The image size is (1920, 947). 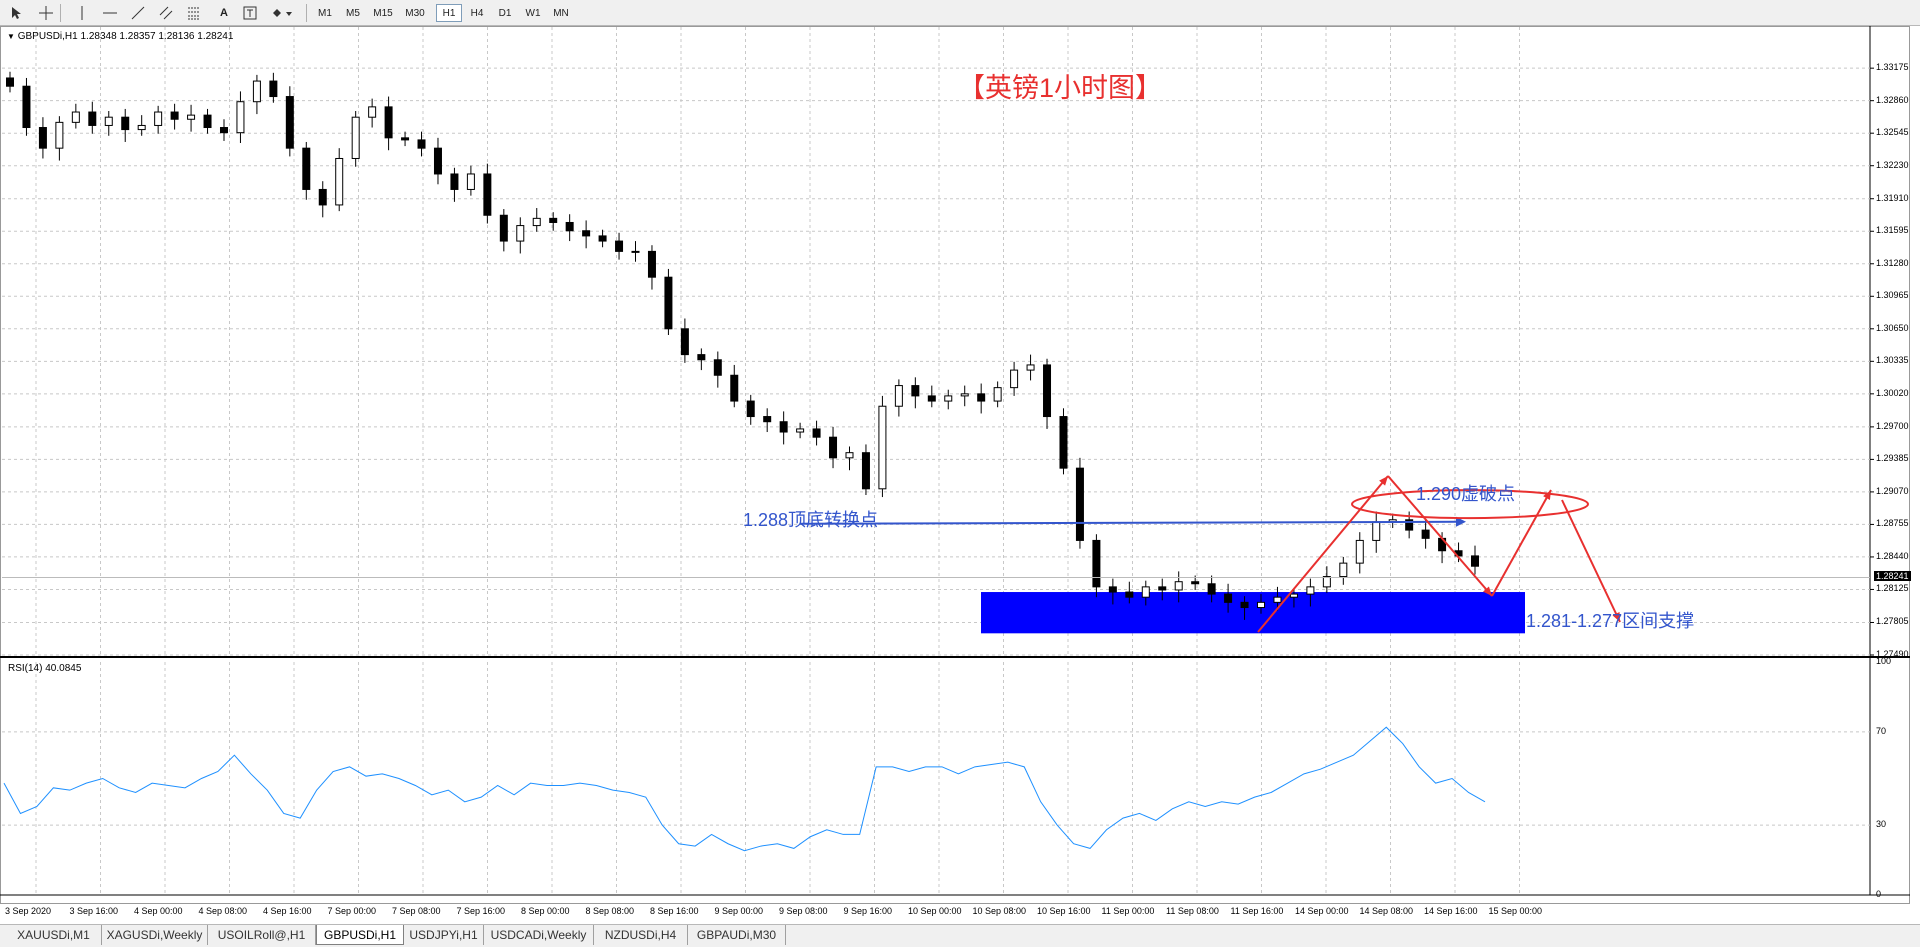 I want to click on time-tick-label: 7 Sep 16:00, so click(x=481, y=911).